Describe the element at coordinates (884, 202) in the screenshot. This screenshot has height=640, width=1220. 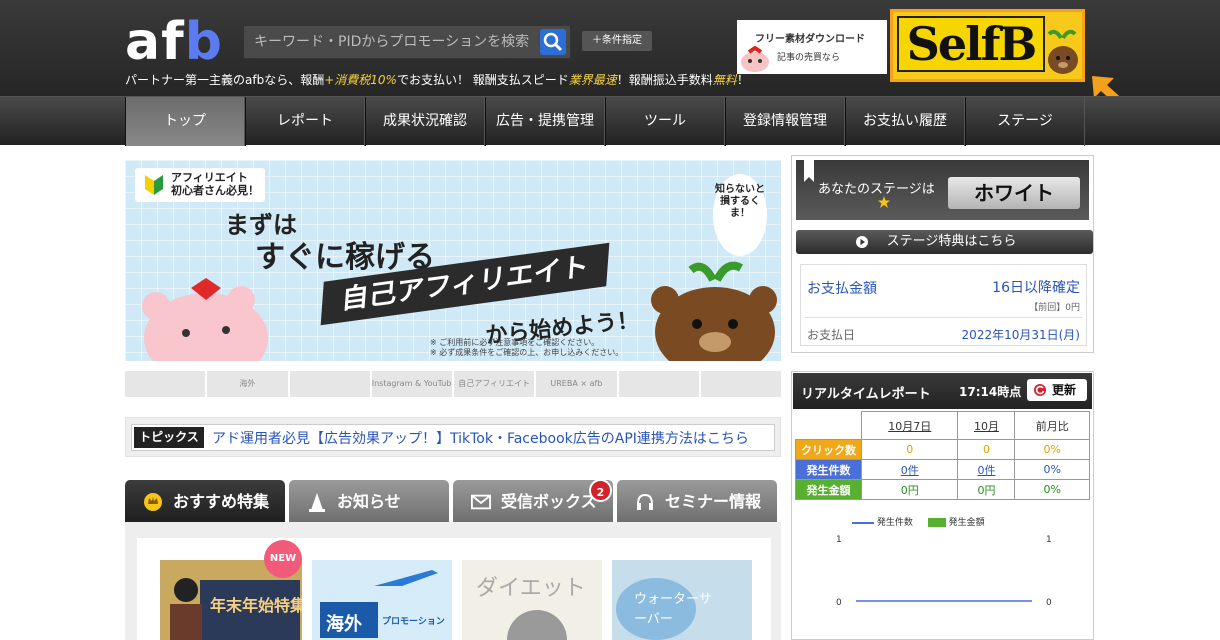
I see `star-icon` at that location.